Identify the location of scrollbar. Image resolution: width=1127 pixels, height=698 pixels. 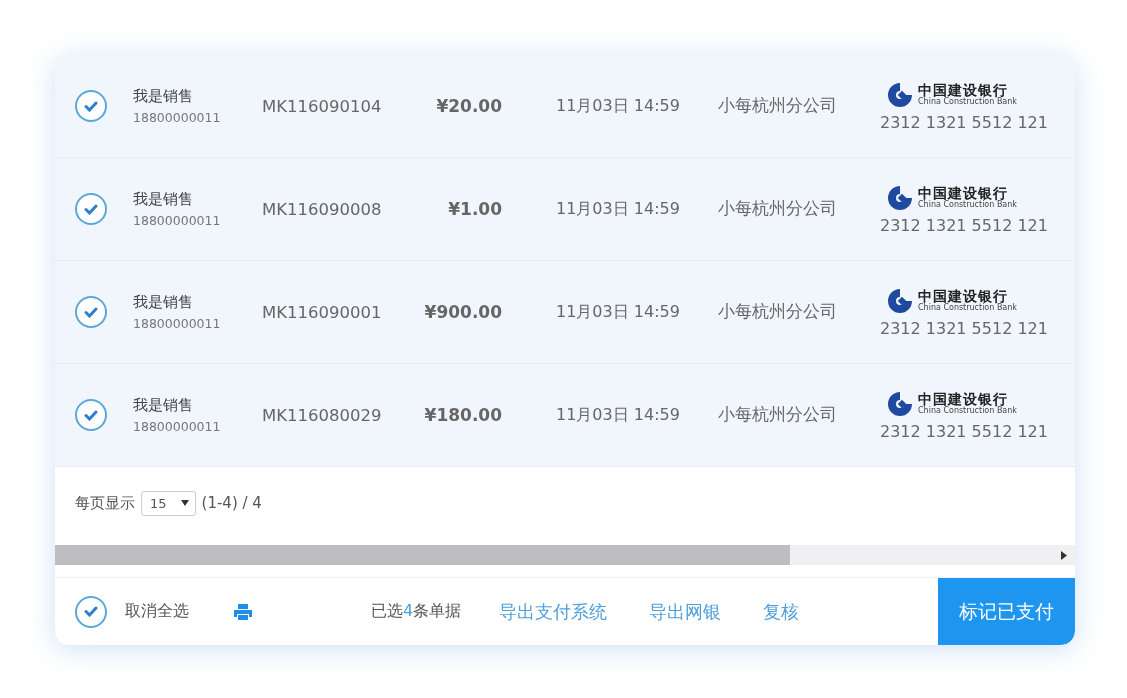
(565, 555).